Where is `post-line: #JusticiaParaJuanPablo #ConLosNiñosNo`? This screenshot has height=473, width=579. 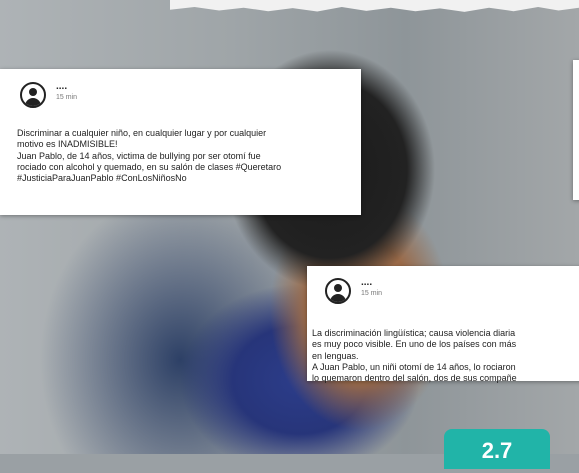 post-line: #JusticiaParaJuanPablo #ConLosNiñosNo is located at coordinates (102, 178).